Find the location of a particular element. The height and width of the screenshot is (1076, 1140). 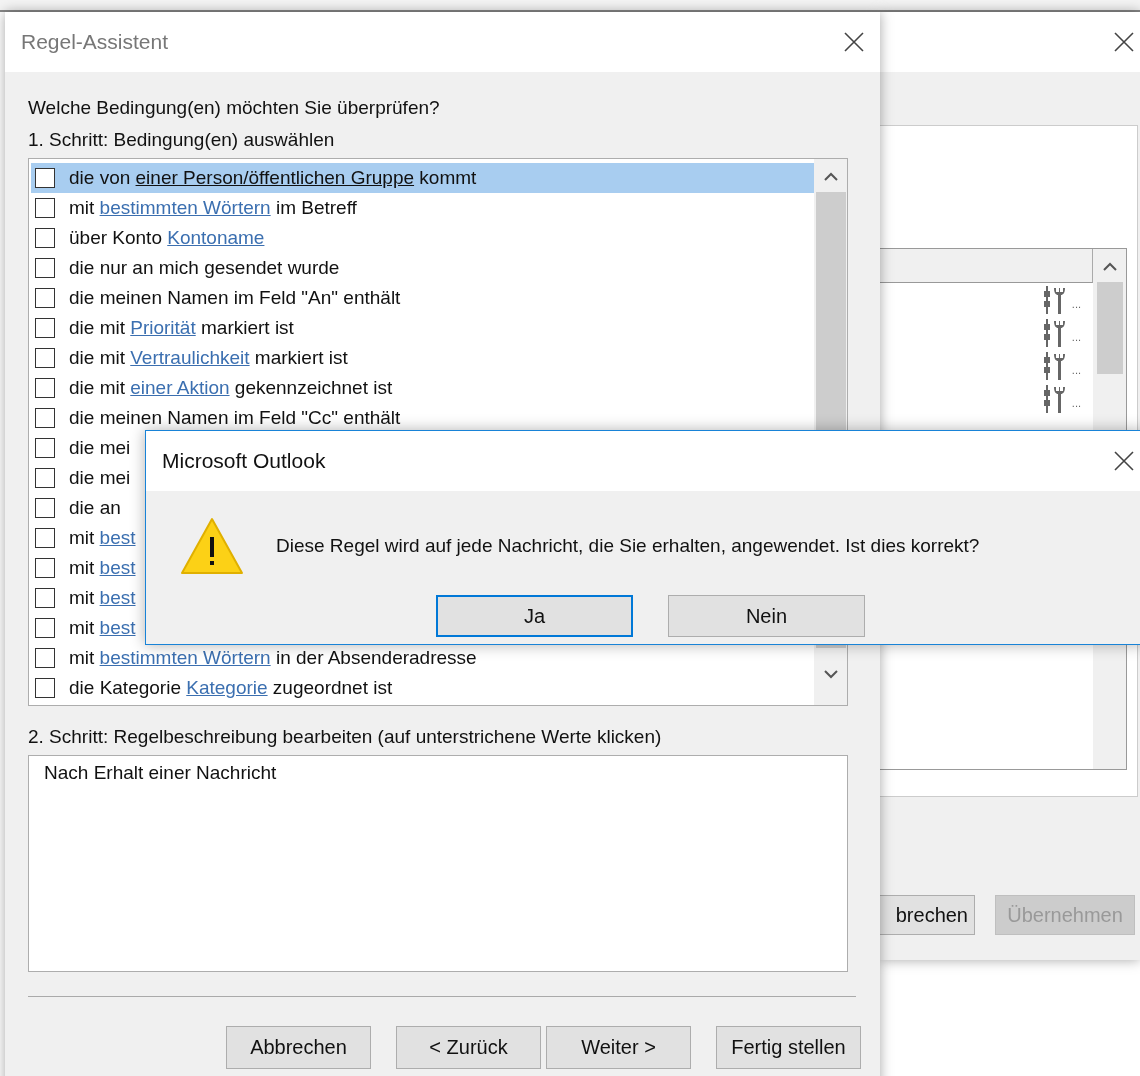

message-text: Diese Regel wird auf jede Nachricht, die Sie erhalten, angewendet. Ist dies korrekt? is located at coordinates (628, 546).